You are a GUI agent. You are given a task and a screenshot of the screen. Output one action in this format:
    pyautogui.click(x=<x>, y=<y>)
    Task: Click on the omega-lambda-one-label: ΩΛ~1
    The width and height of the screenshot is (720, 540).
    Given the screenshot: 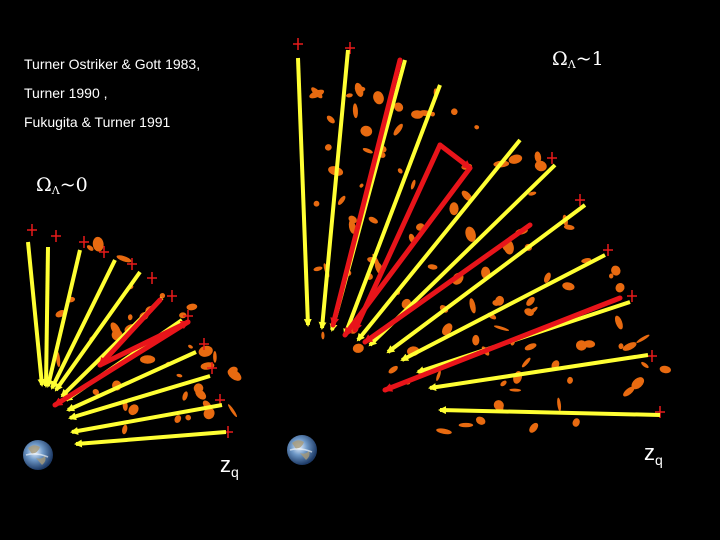 What is the action you would take?
    pyautogui.click(x=578, y=59)
    